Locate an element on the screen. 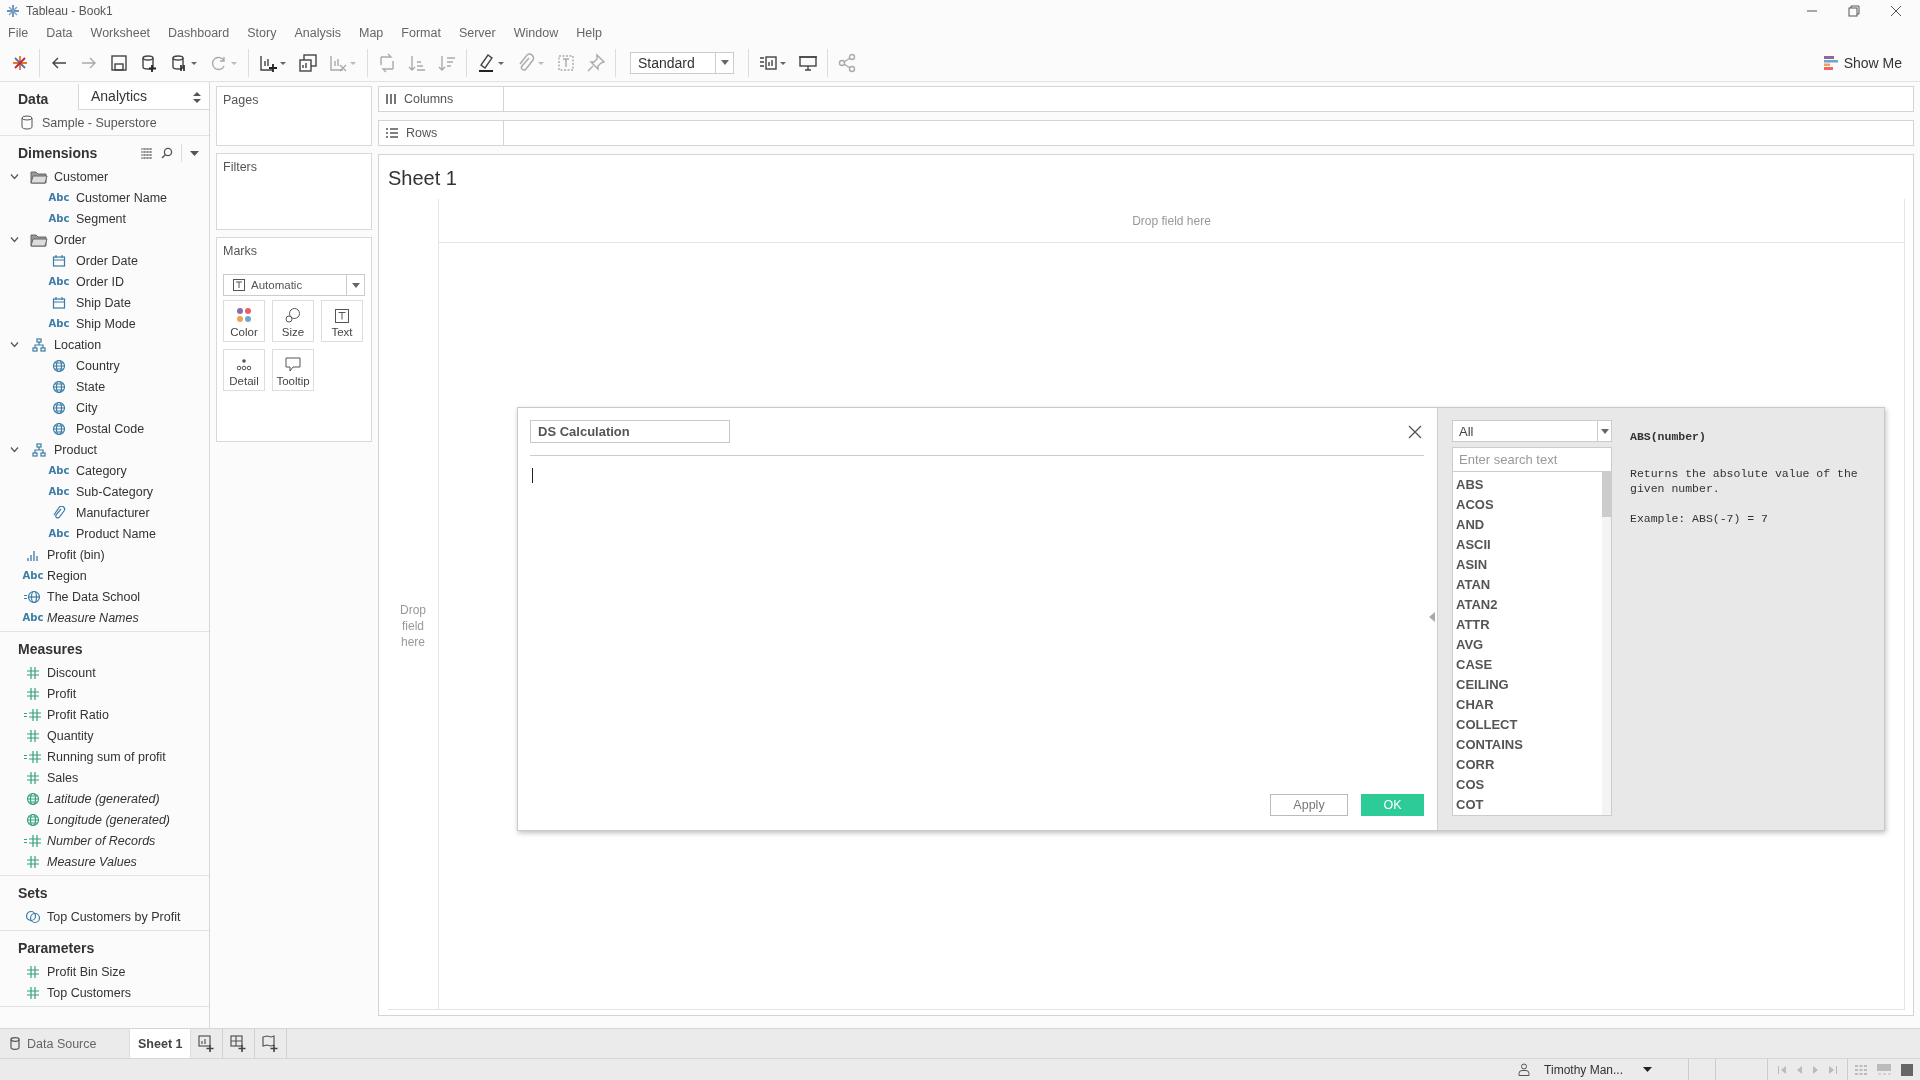  function-list-item: CEILING is located at coordinates (1527, 684).